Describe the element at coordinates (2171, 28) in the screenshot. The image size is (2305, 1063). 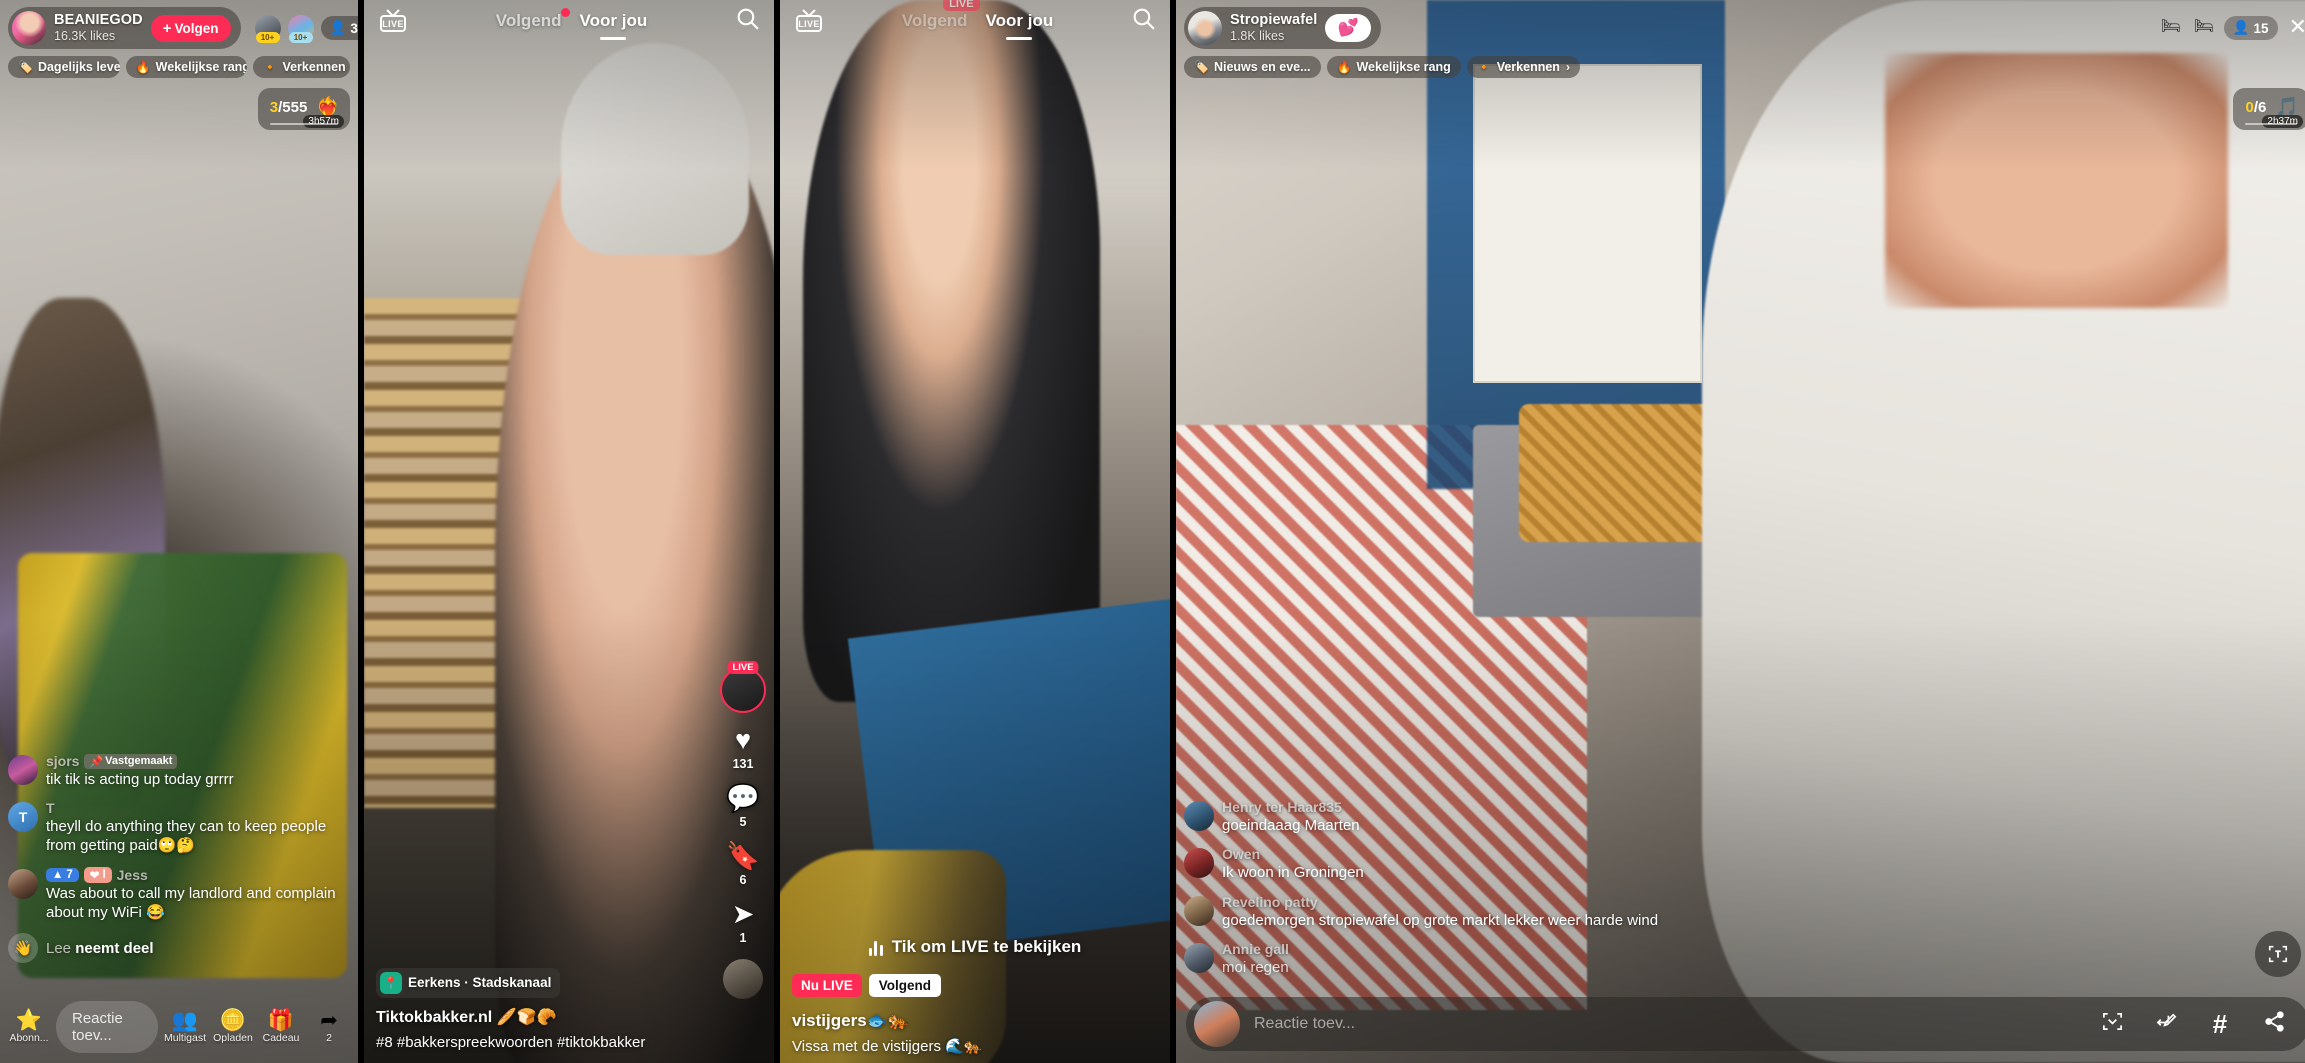
I see `seat-gold-icon: 🛏` at that location.